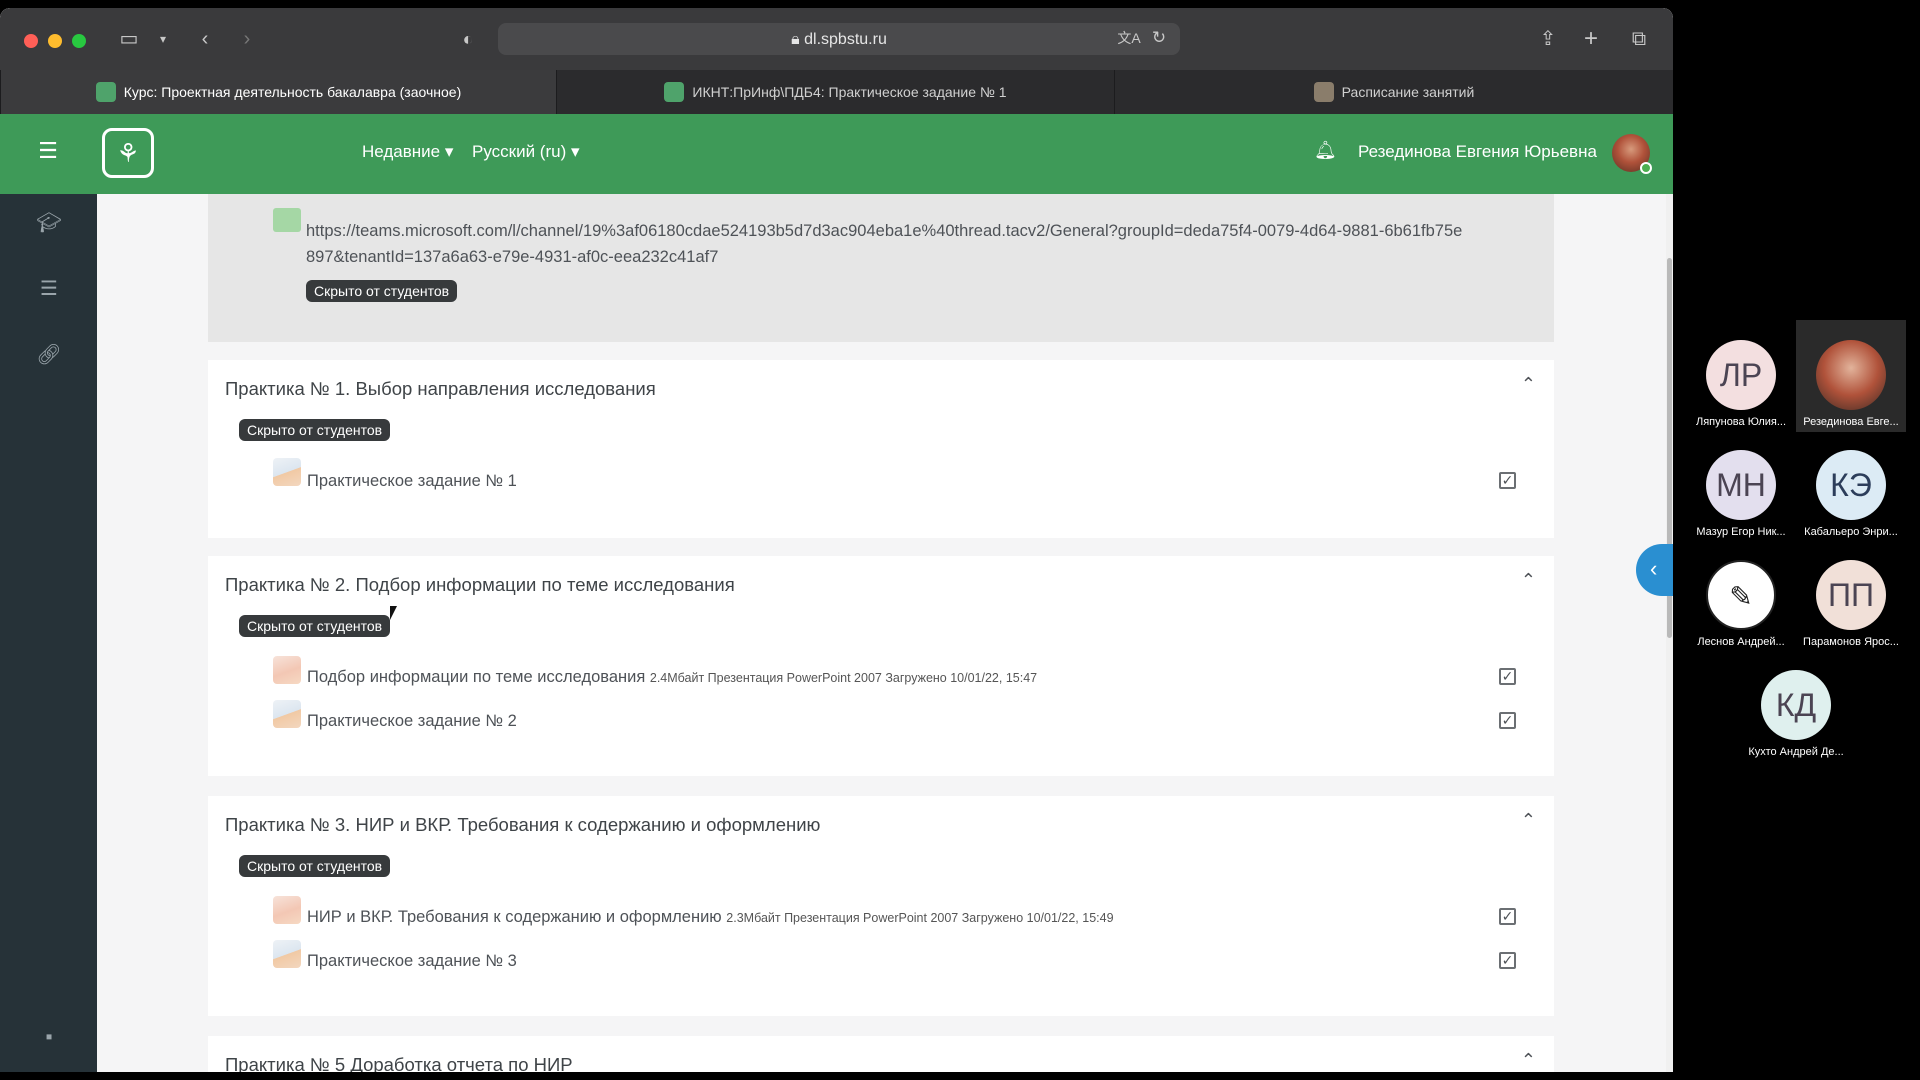 Image resolution: width=1920 pixels, height=1080 pixels. I want to click on url-text: dl.spbstu.ru, so click(845, 39).